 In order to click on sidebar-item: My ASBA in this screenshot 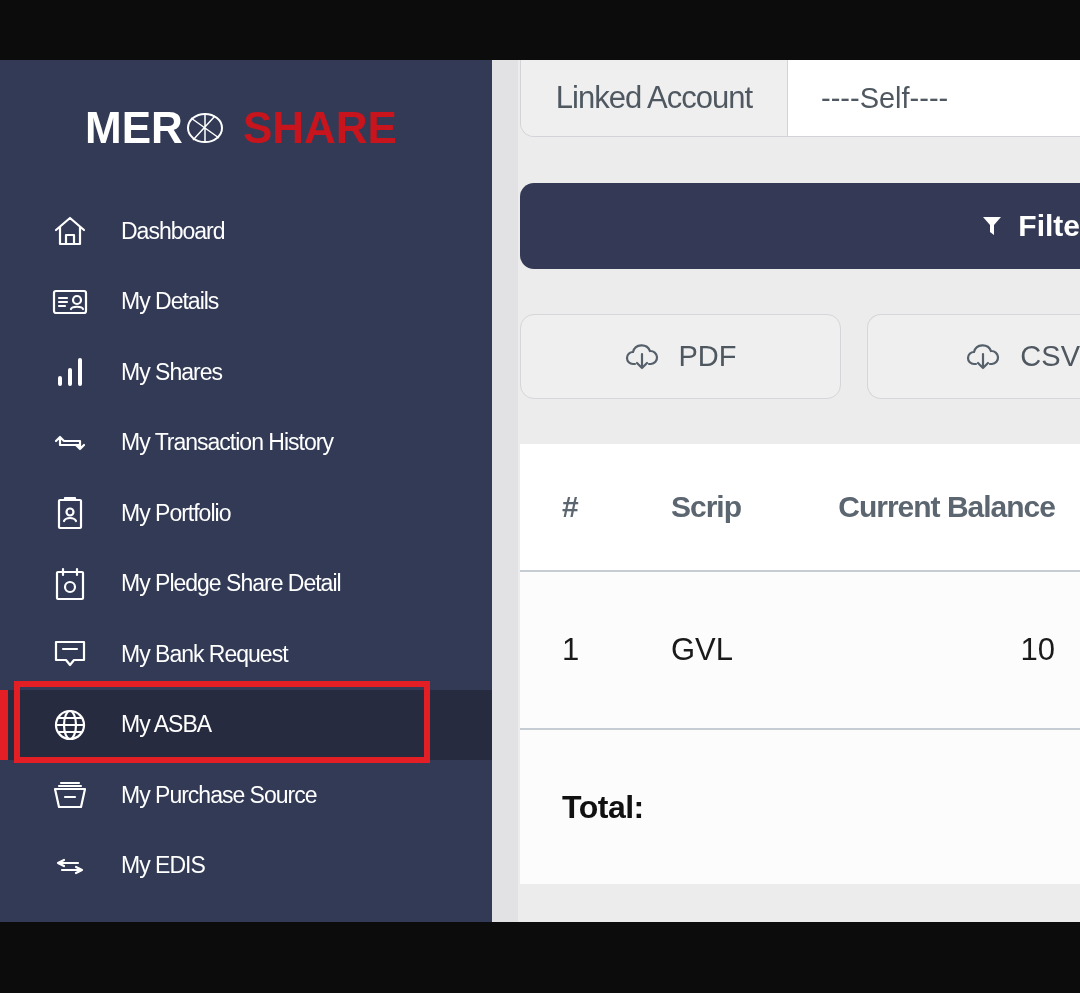, I will do `click(246, 724)`.